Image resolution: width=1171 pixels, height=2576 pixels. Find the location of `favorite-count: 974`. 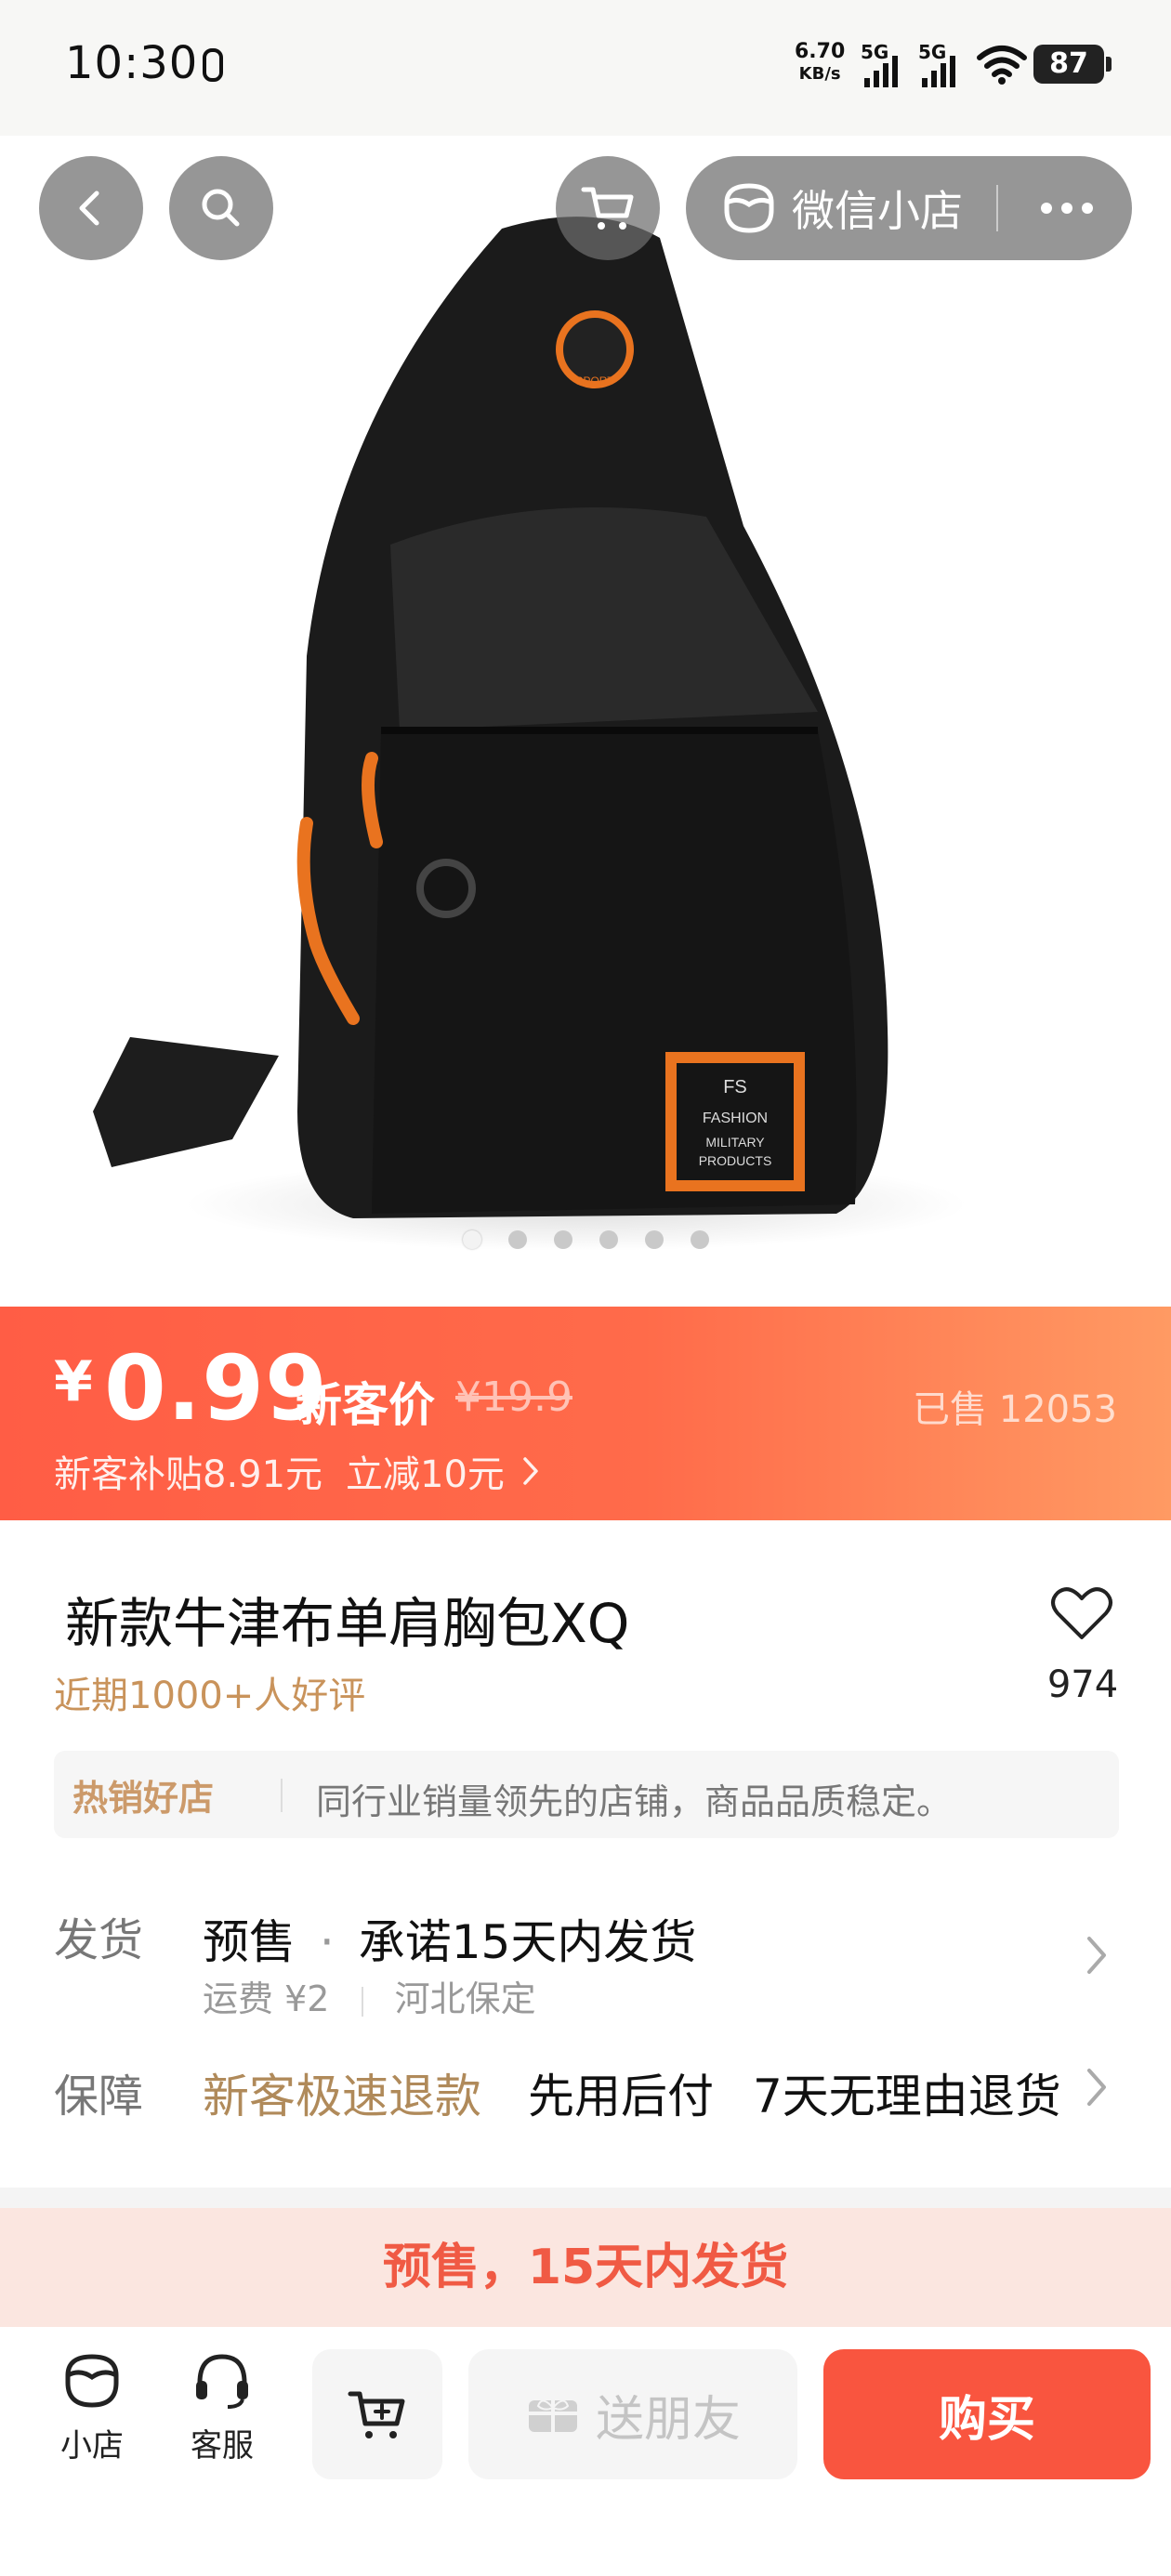

favorite-count: 974 is located at coordinates (1083, 1684).